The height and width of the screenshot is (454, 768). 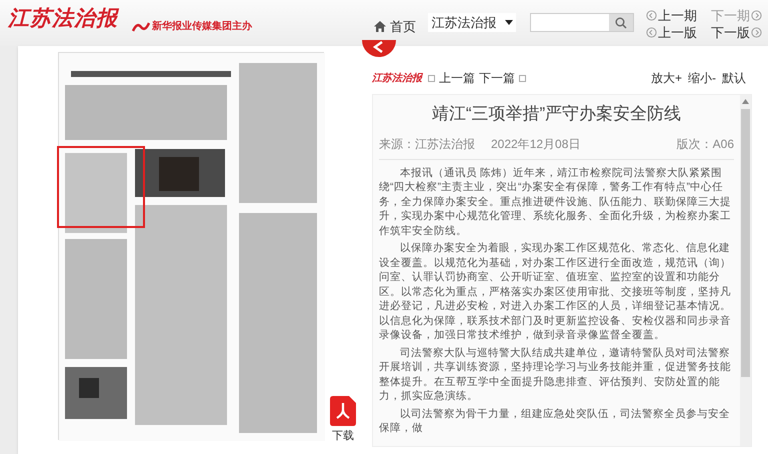 I want to click on home-icon, so click(x=380, y=26).